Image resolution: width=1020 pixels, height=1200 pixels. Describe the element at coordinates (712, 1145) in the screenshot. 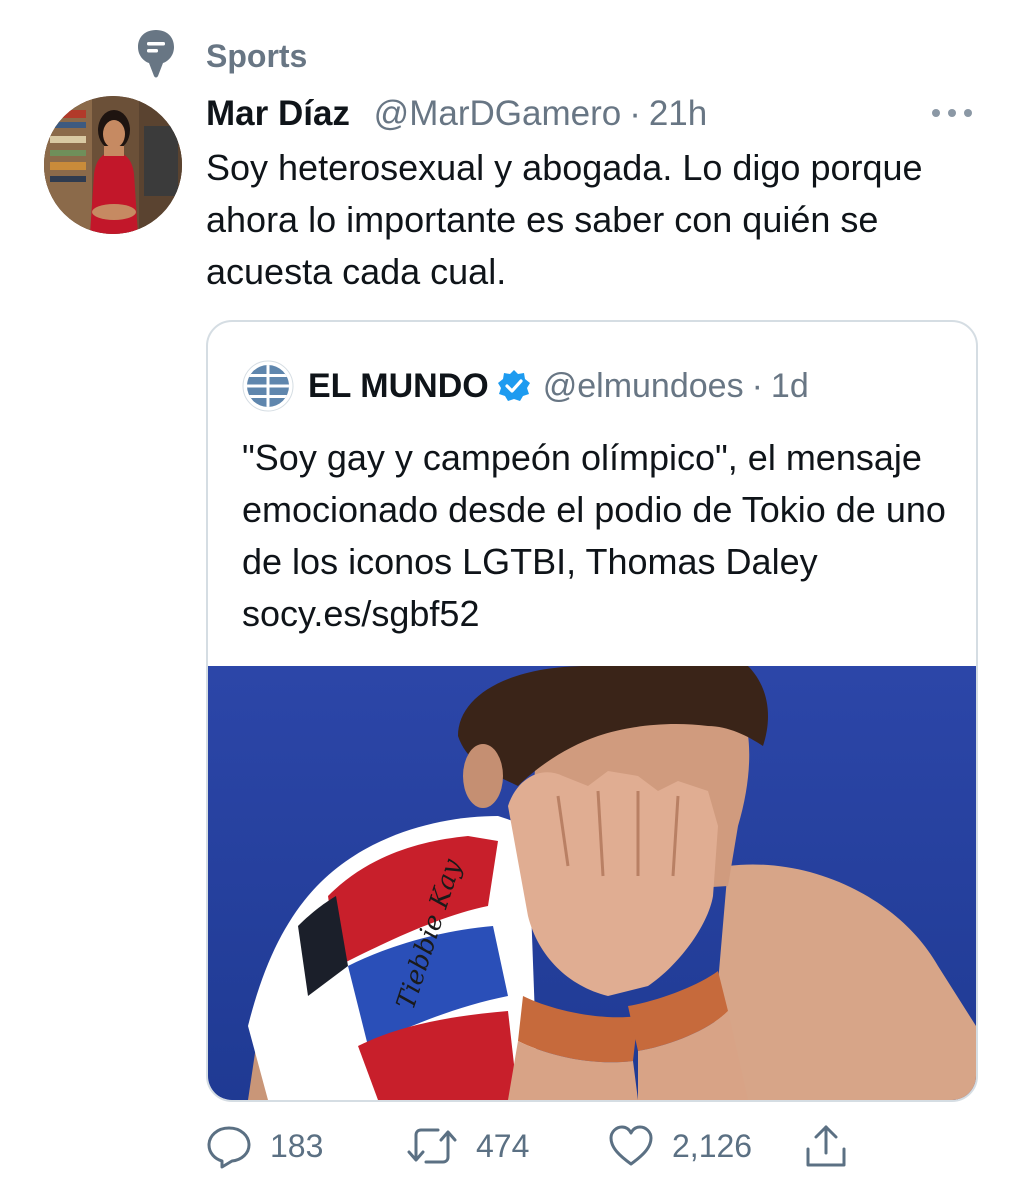

I see `like-count: 2,126` at that location.